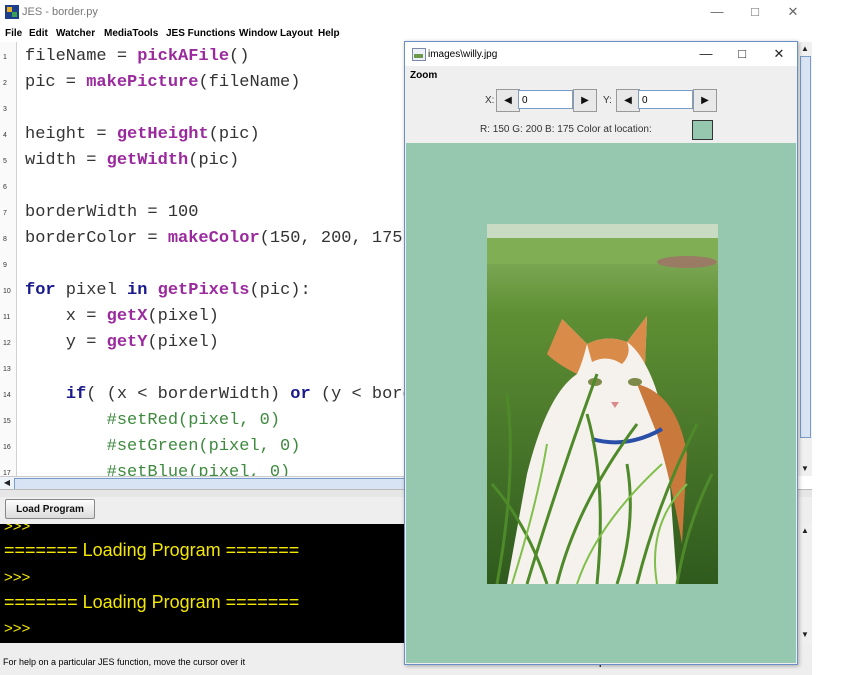 The width and height of the screenshot is (860, 675). Describe the element at coordinates (7, 317) in the screenshot. I see `line-number: 11` at that location.